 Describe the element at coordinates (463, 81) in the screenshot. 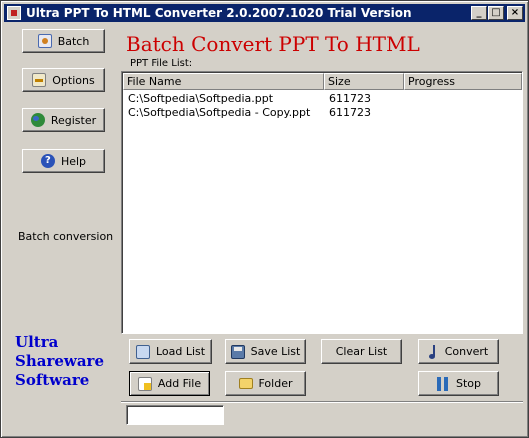

I see `column-header-progress: Progress` at that location.